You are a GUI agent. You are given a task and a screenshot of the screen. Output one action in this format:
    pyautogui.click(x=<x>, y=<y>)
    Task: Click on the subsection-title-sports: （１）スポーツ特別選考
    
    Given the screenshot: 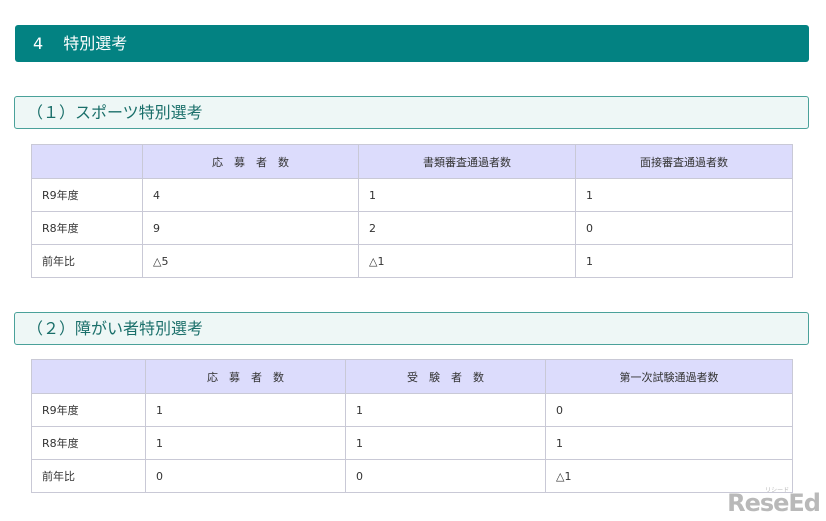 What is the action you would take?
    pyautogui.click(x=411, y=112)
    